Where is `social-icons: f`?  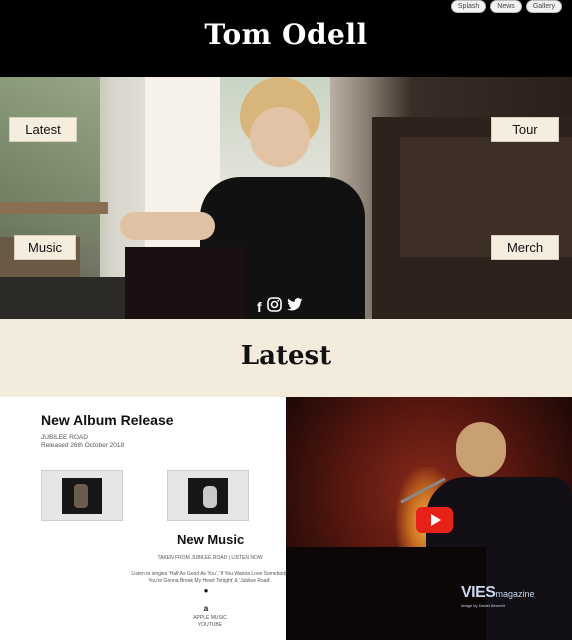 social-icons: f is located at coordinates (280, 307).